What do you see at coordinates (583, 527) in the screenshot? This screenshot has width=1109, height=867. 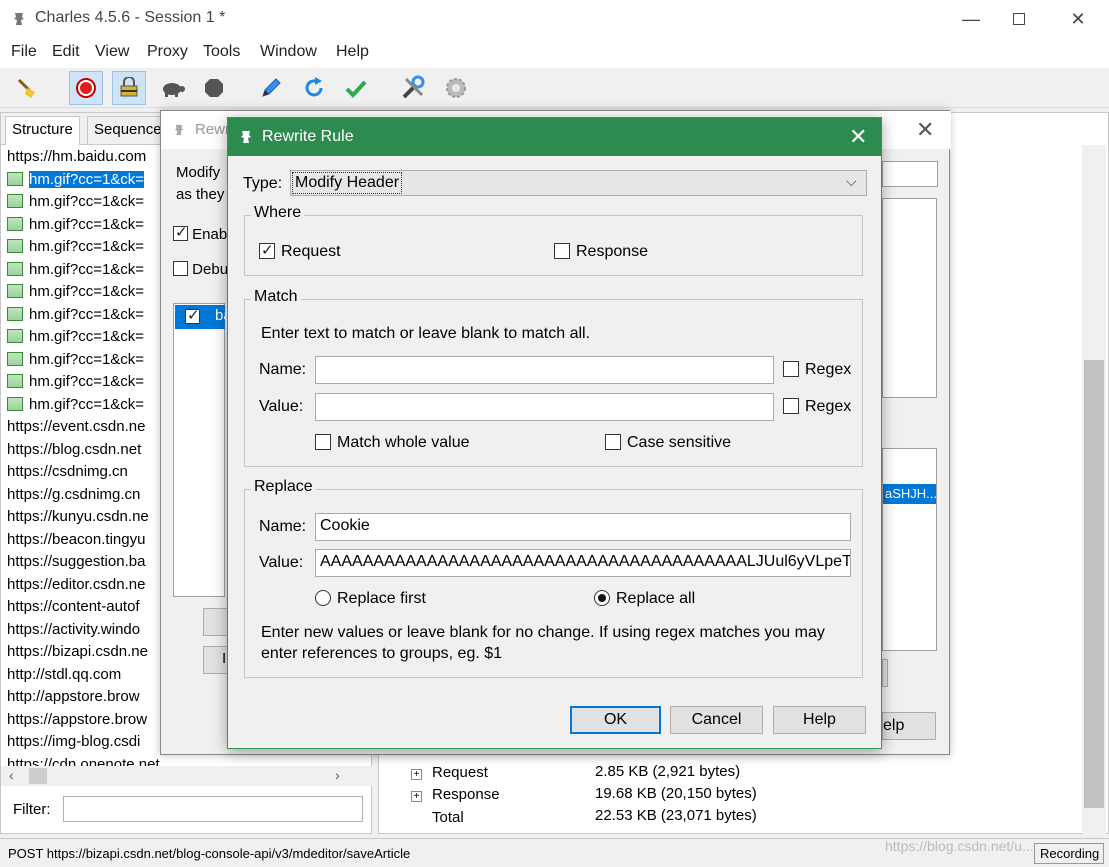 I see `replace-name-input: Cookie` at bounding box center [583, 527].